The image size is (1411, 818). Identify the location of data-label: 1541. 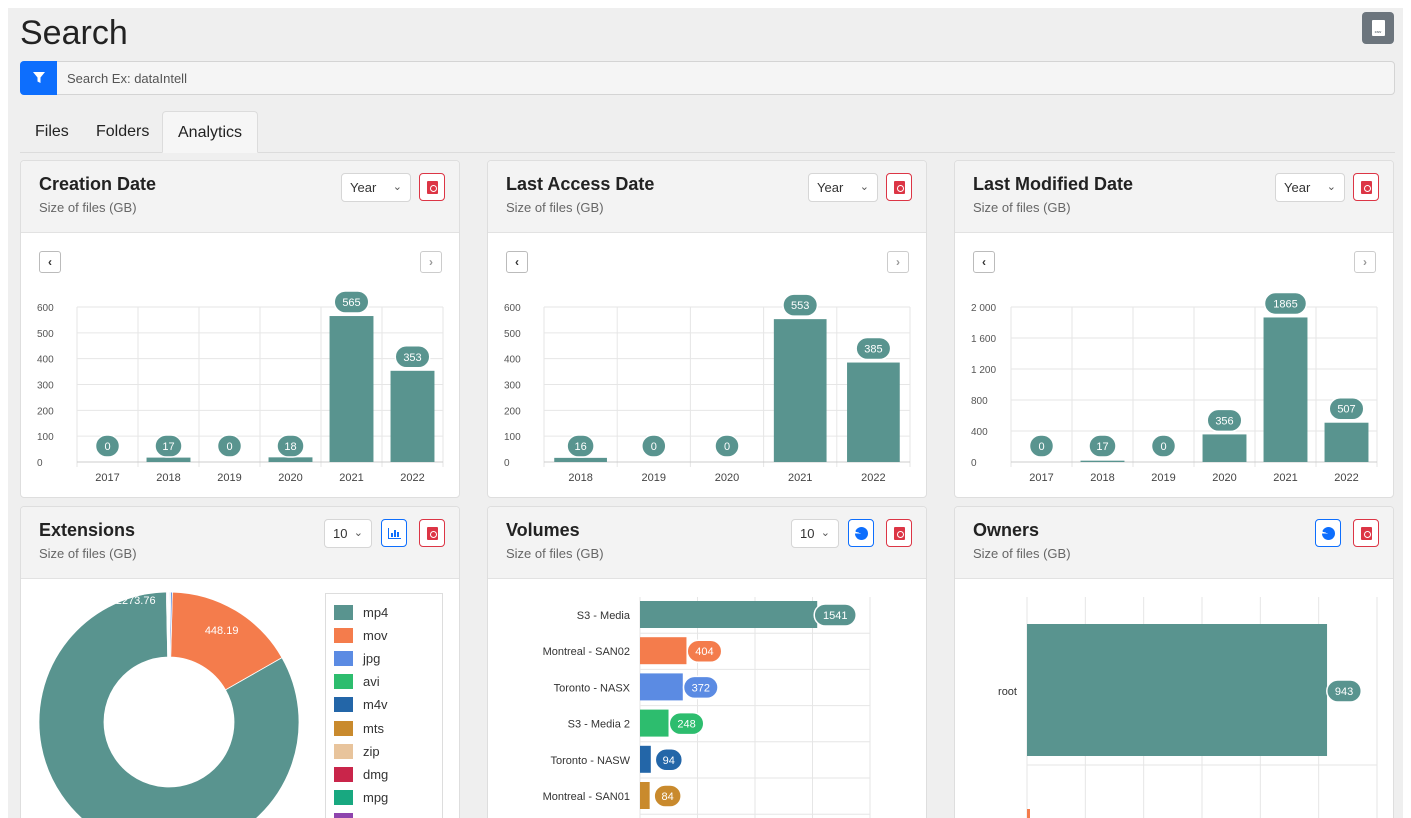
(835, 616).